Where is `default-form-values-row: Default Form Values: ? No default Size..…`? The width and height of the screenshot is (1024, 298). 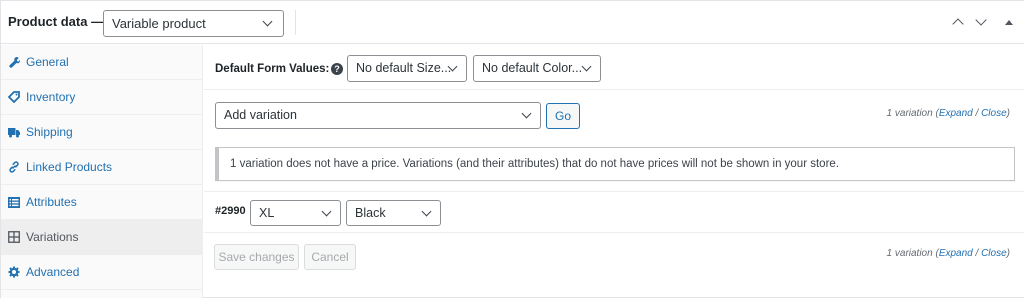
default-form-values-row: Default Form Values: ? No default Size..… is located at coordinates (614, 67).